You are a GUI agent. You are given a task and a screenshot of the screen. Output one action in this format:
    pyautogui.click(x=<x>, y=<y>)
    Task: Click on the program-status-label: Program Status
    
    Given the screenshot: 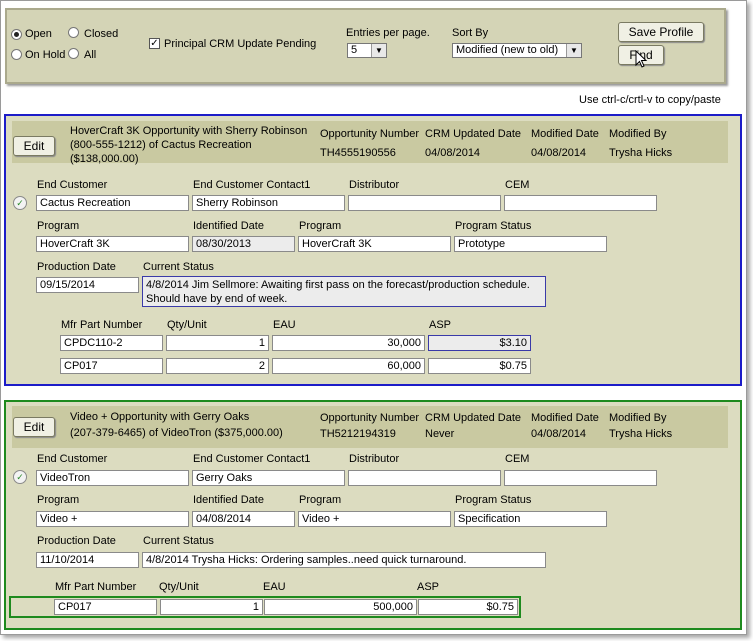 What is the action you would take?
    pyautogui.click(x=493, y=226)
    